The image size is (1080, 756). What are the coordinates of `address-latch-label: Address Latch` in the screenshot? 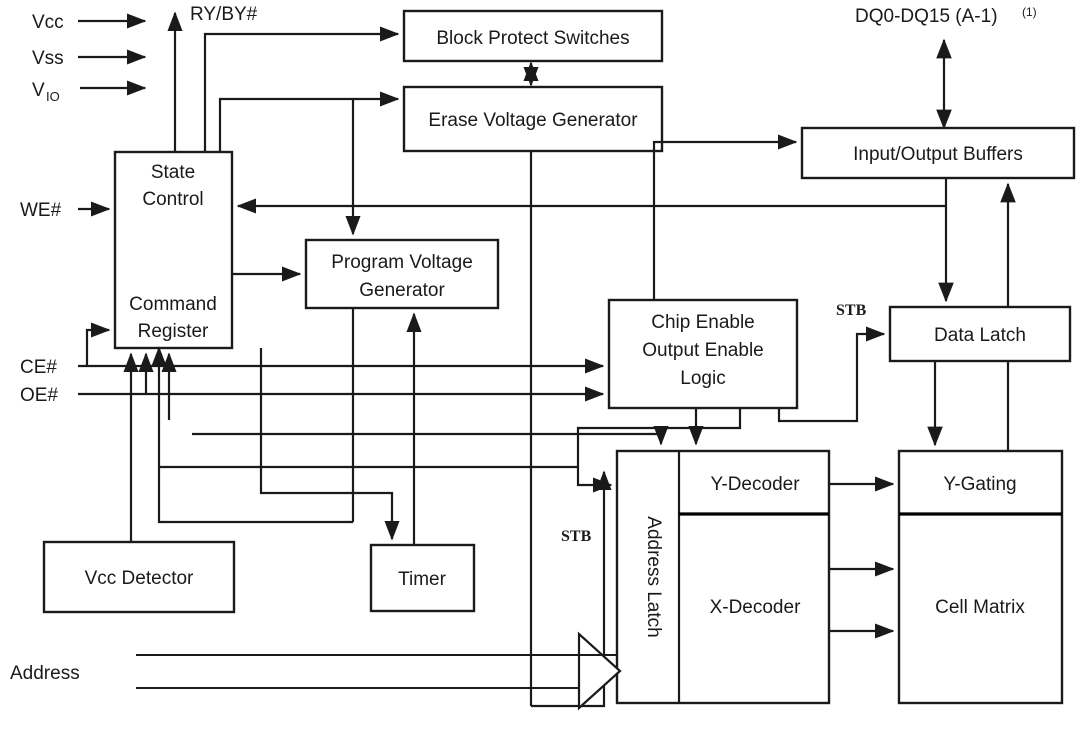 It's located at (653, 576).